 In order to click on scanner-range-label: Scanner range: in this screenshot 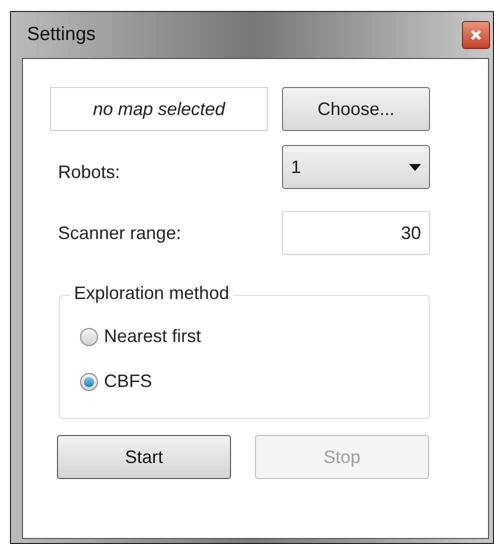, I will do `click(119, 233)`.